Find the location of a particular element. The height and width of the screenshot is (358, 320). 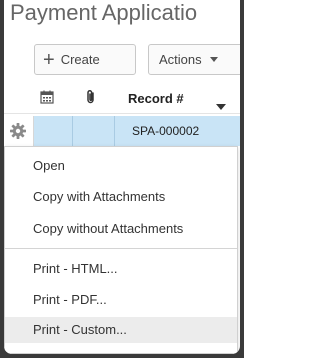

chevron-down-icon is located at coordinates (213, 59).